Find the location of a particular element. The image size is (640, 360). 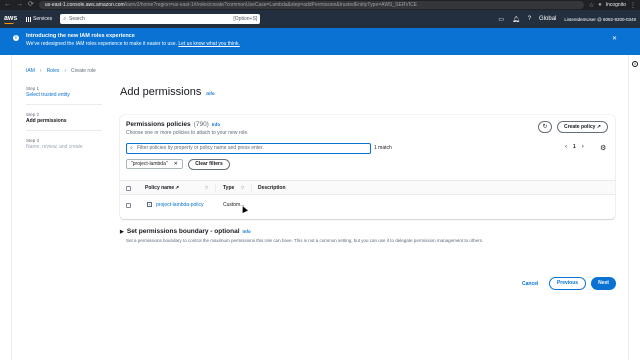

column-description: Description is located at coordinates (272, 188).